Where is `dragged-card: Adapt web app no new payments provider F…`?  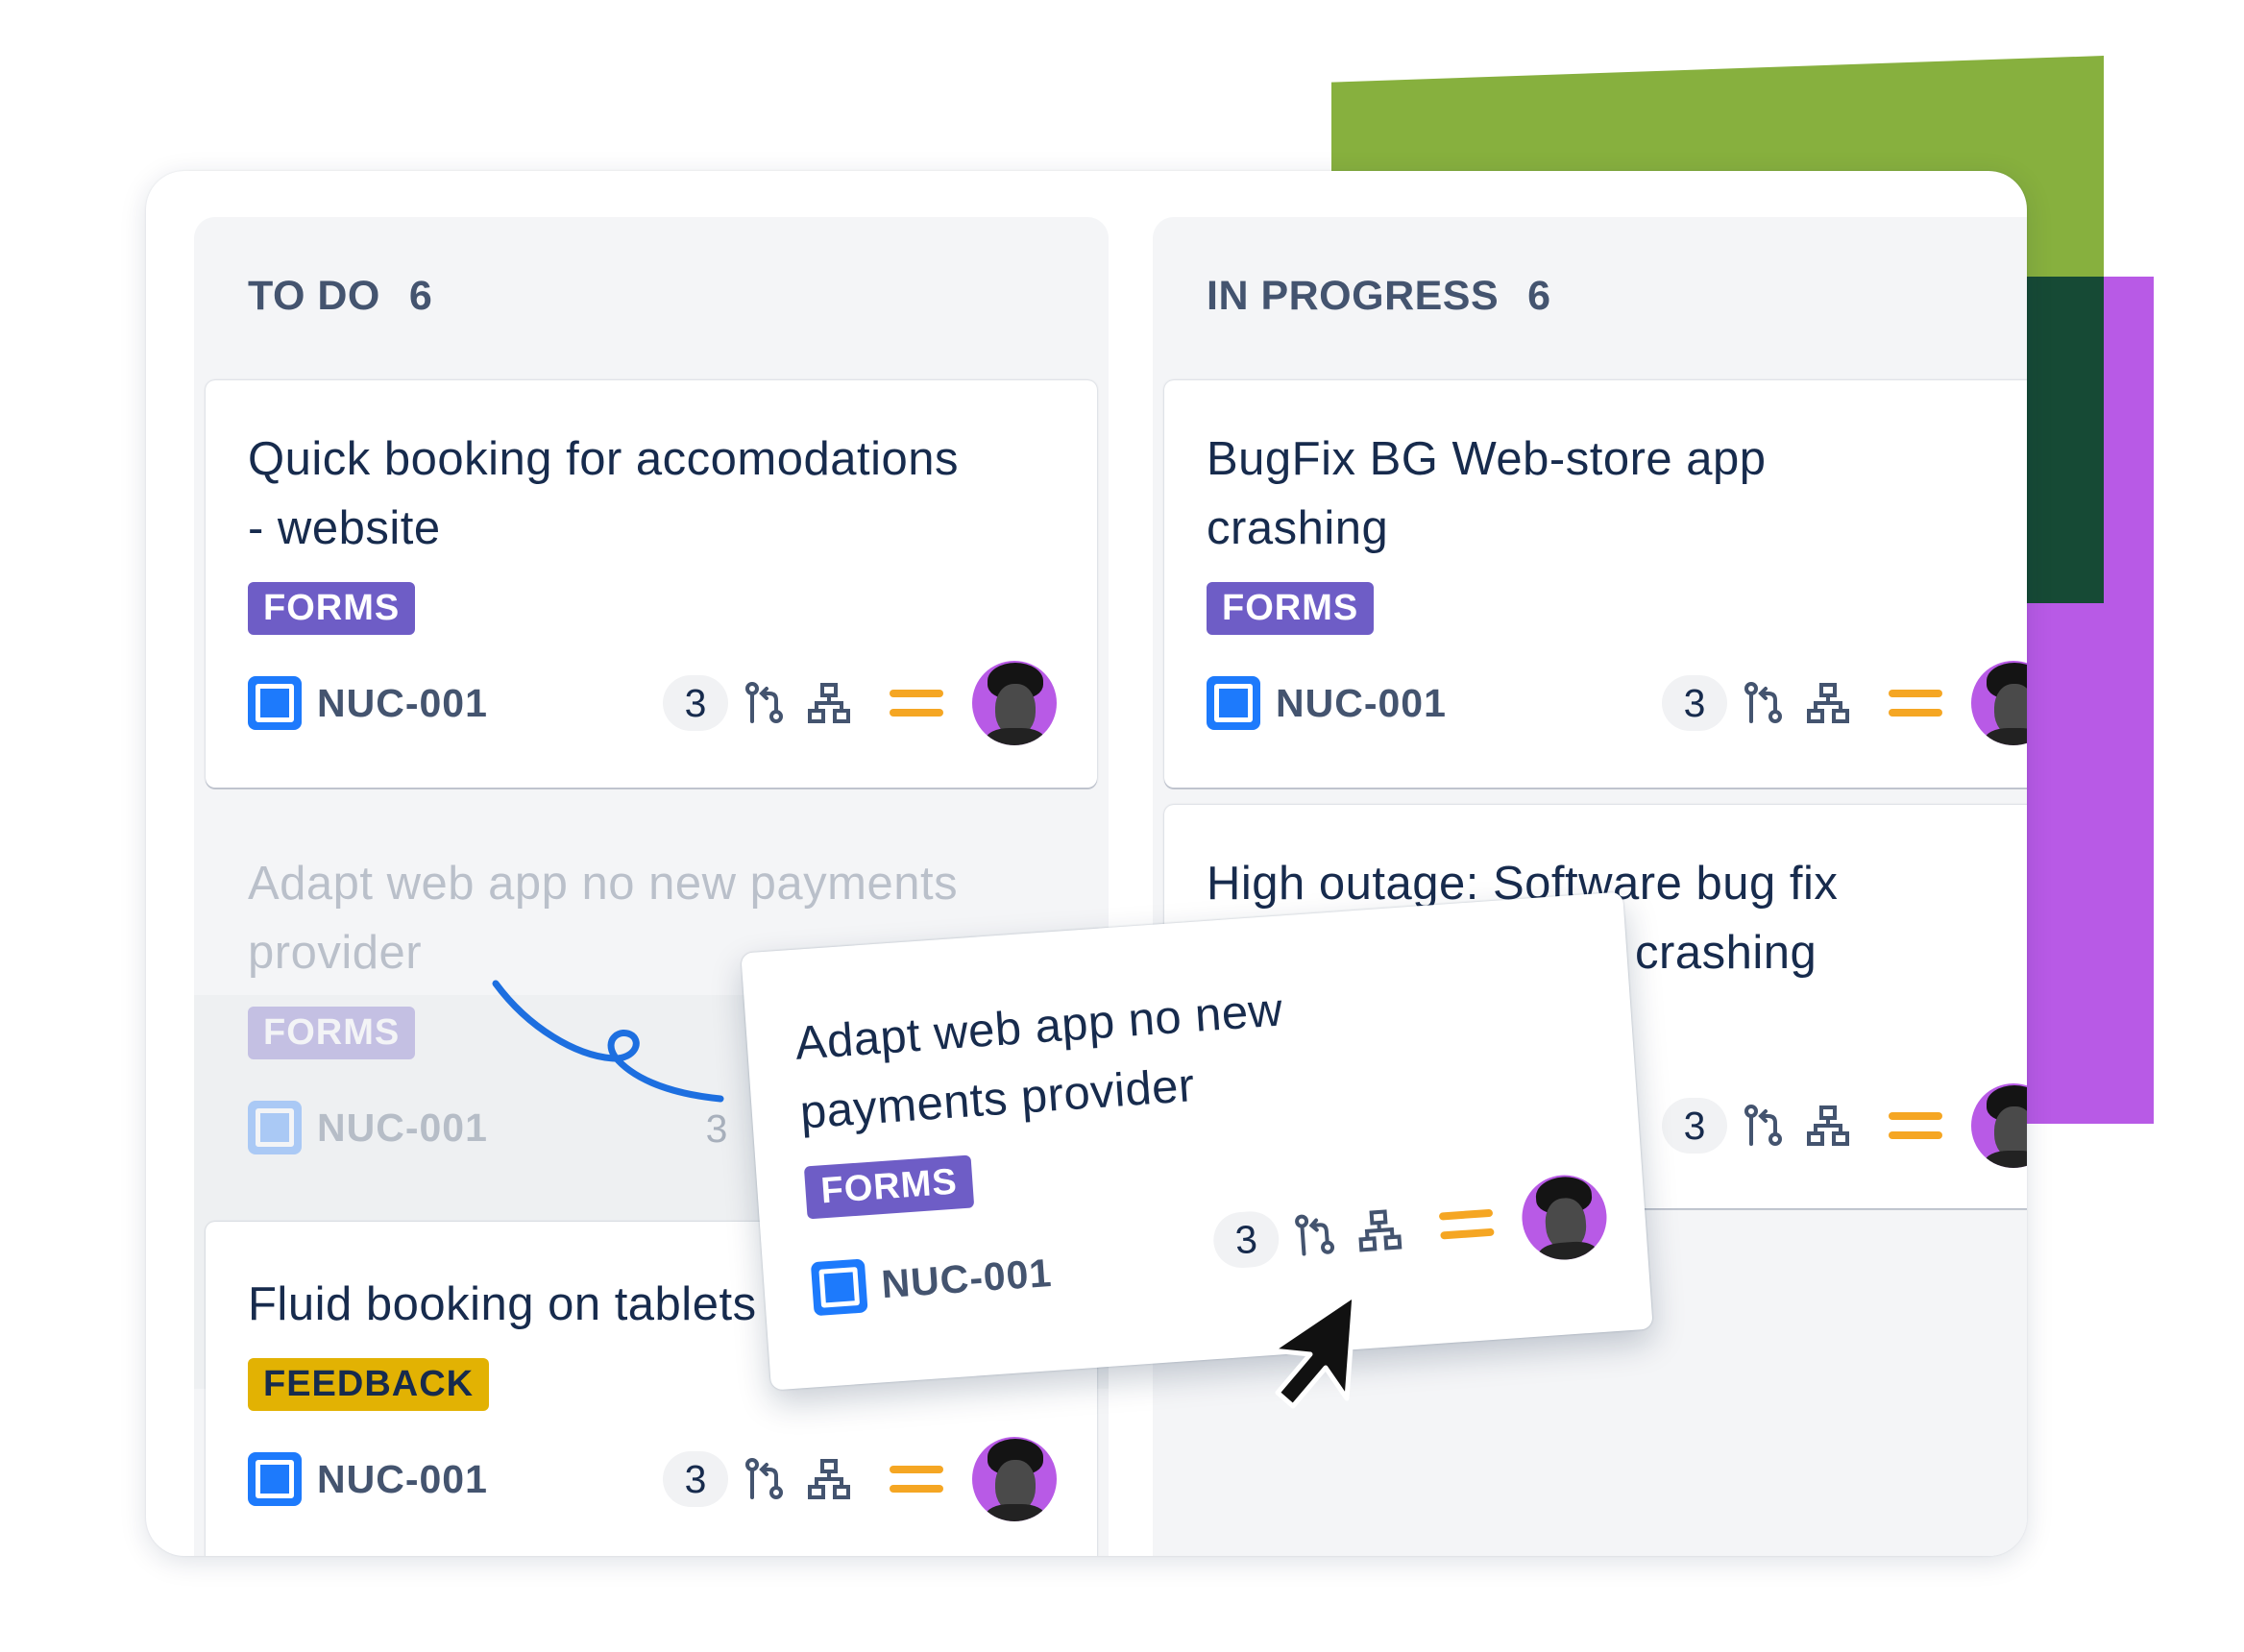
dragged-card: Adapt web app no new payments provider F… is located at coordinates (1197, 1141).